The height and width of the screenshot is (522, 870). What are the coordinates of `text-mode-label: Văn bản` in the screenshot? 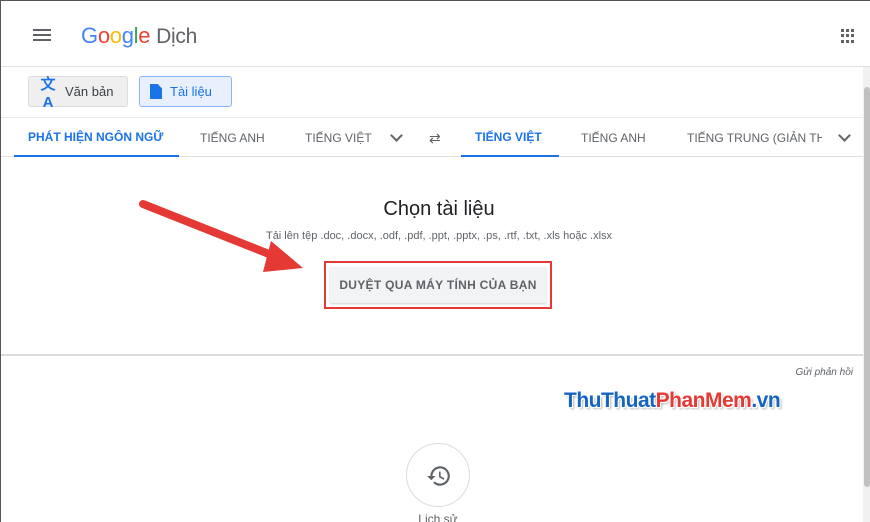 It's located at (89, 91).